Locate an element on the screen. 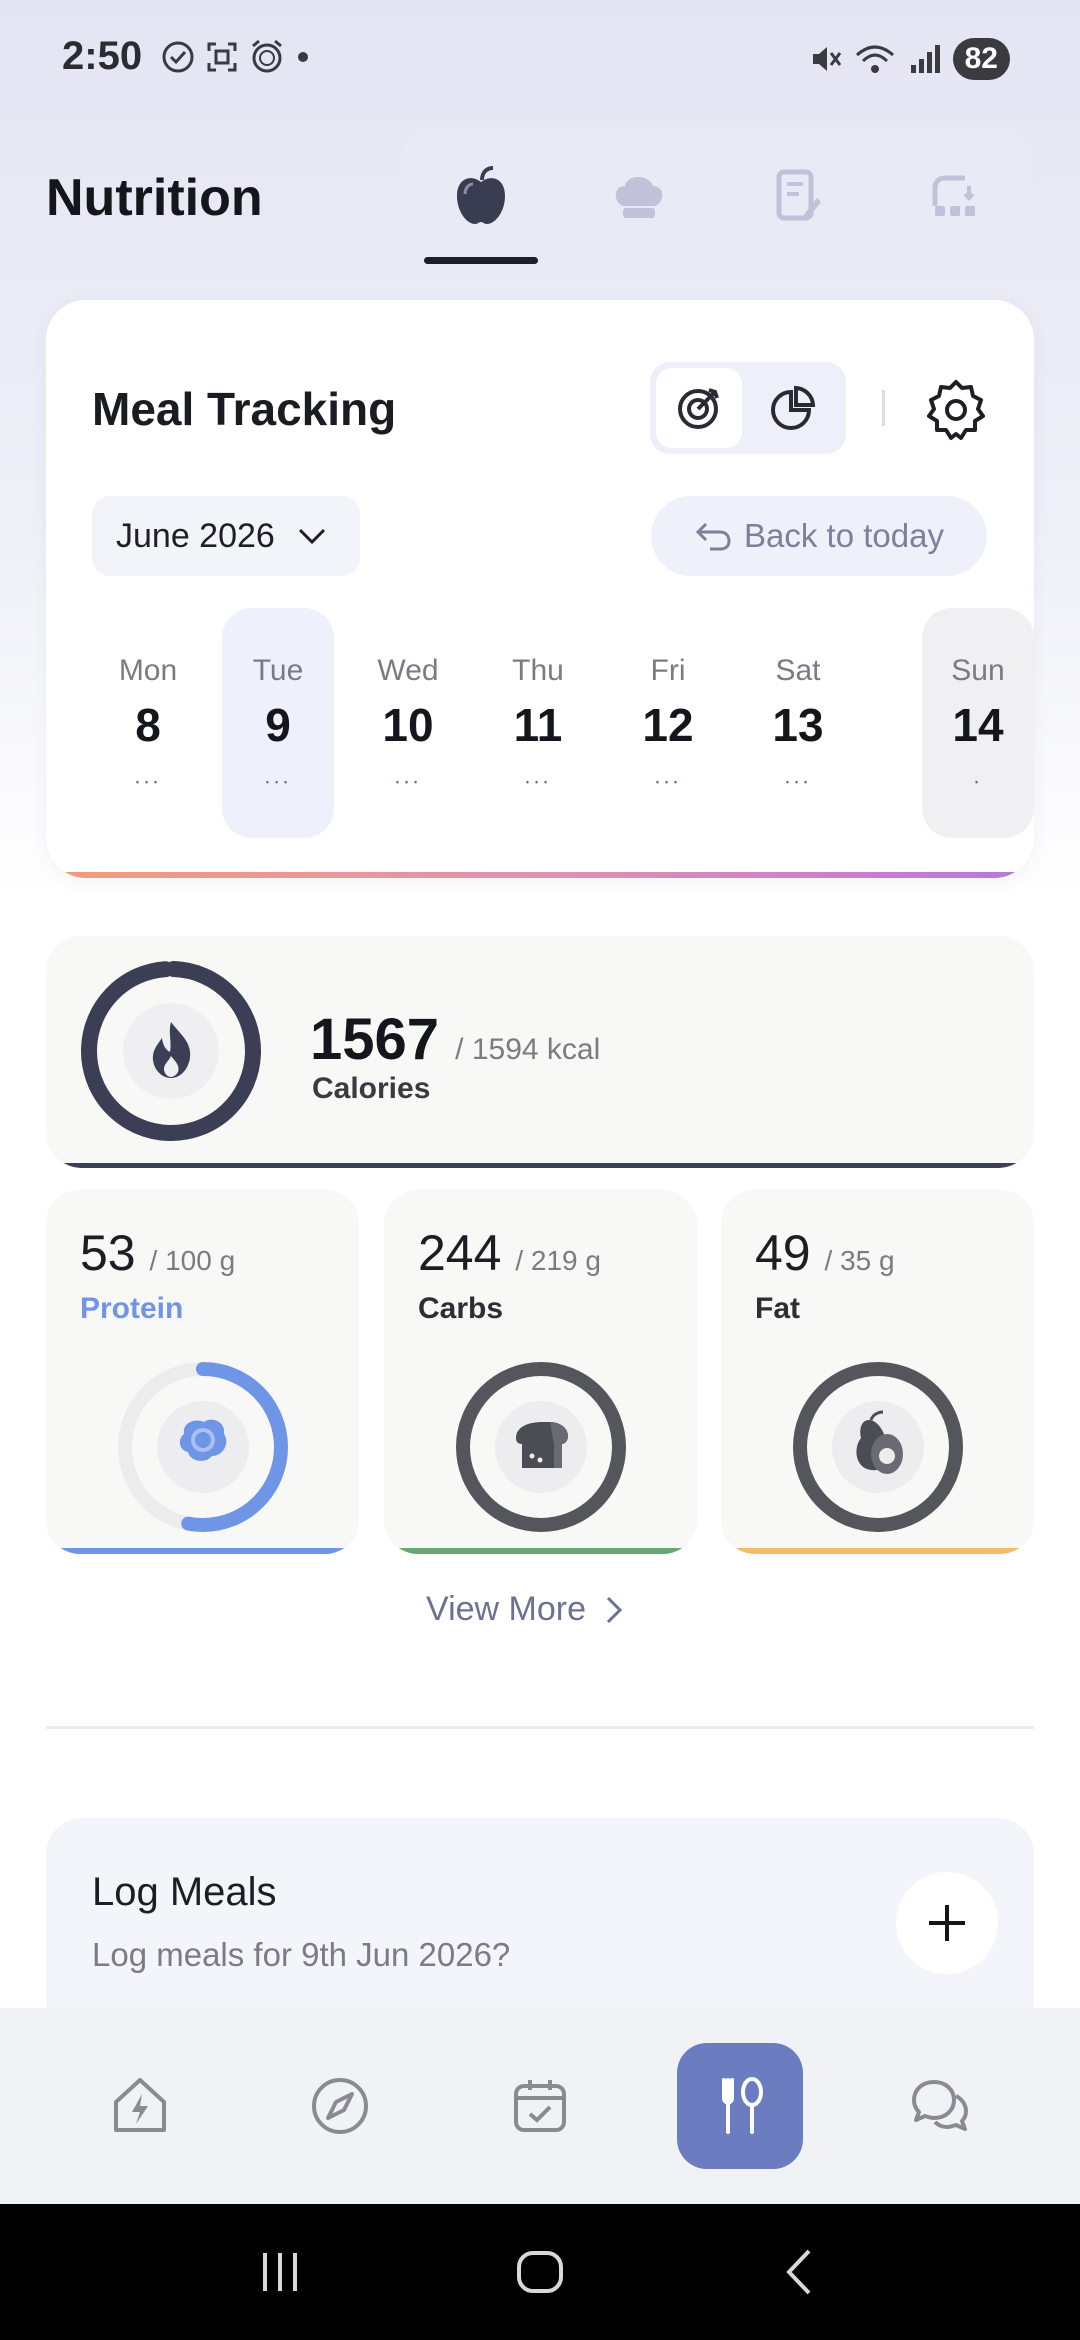  calorie-current: 1567 is located at coordinates (375, 1039).